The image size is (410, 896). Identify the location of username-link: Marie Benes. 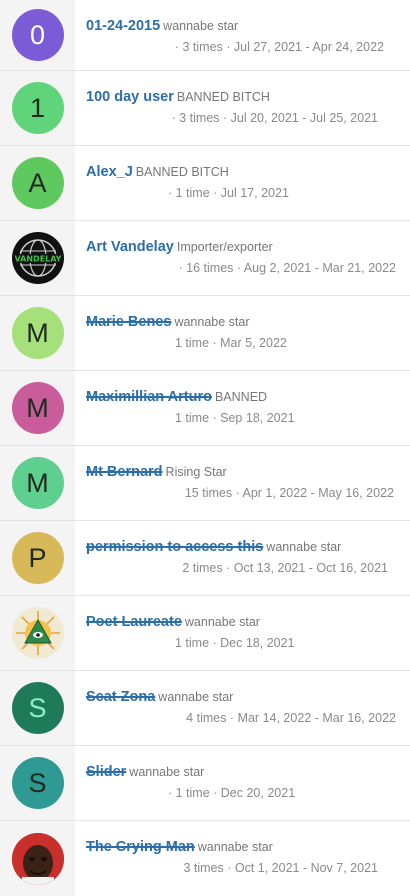
(128, 322).